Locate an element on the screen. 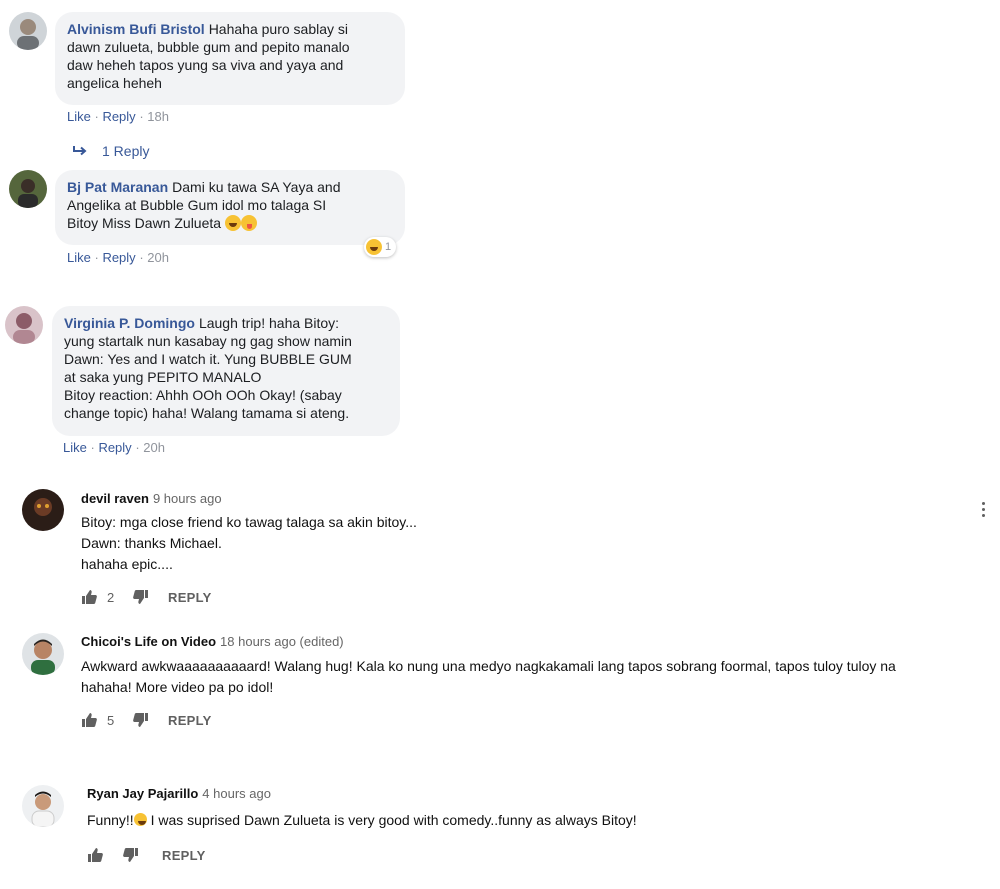  reply-arrow-icon is located at coordinates (80, 151).